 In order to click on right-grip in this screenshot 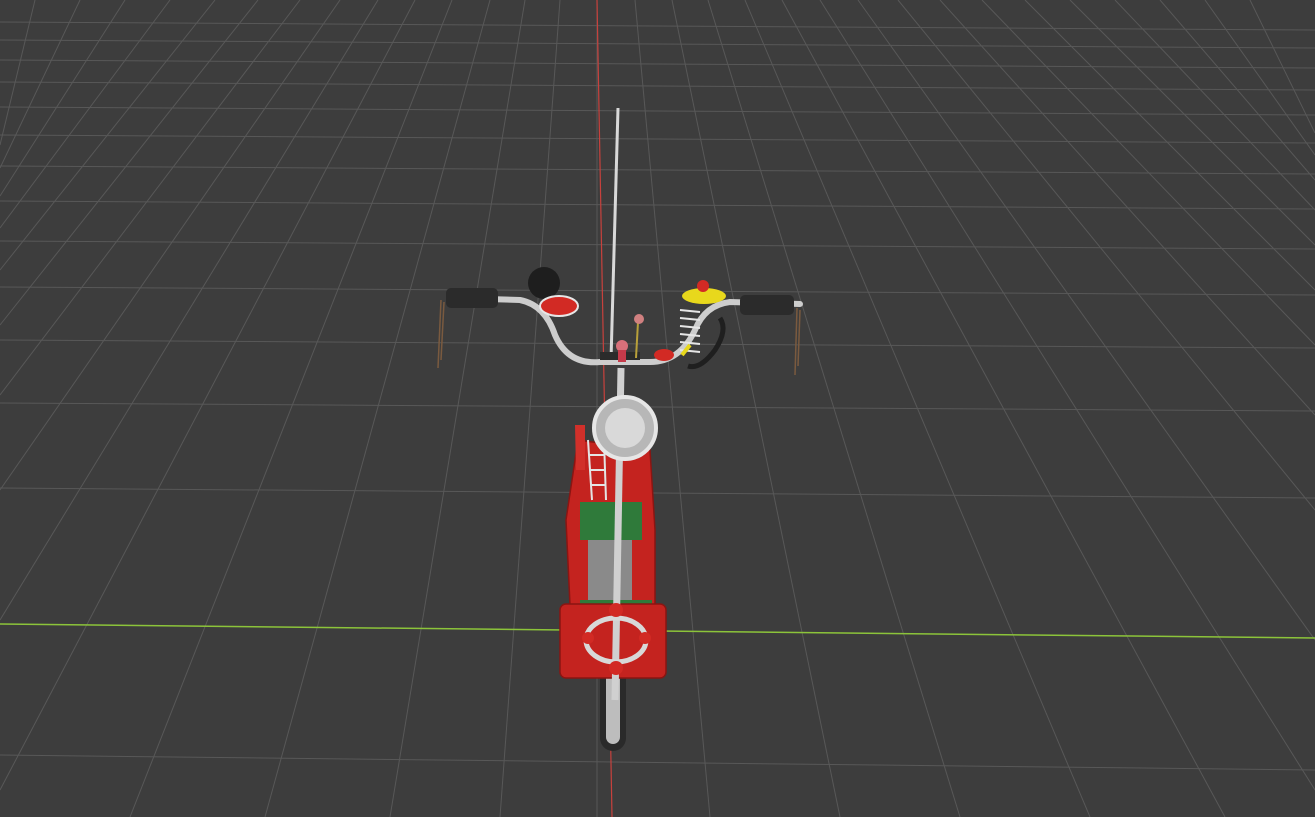, I will do `click(767, 305)`.